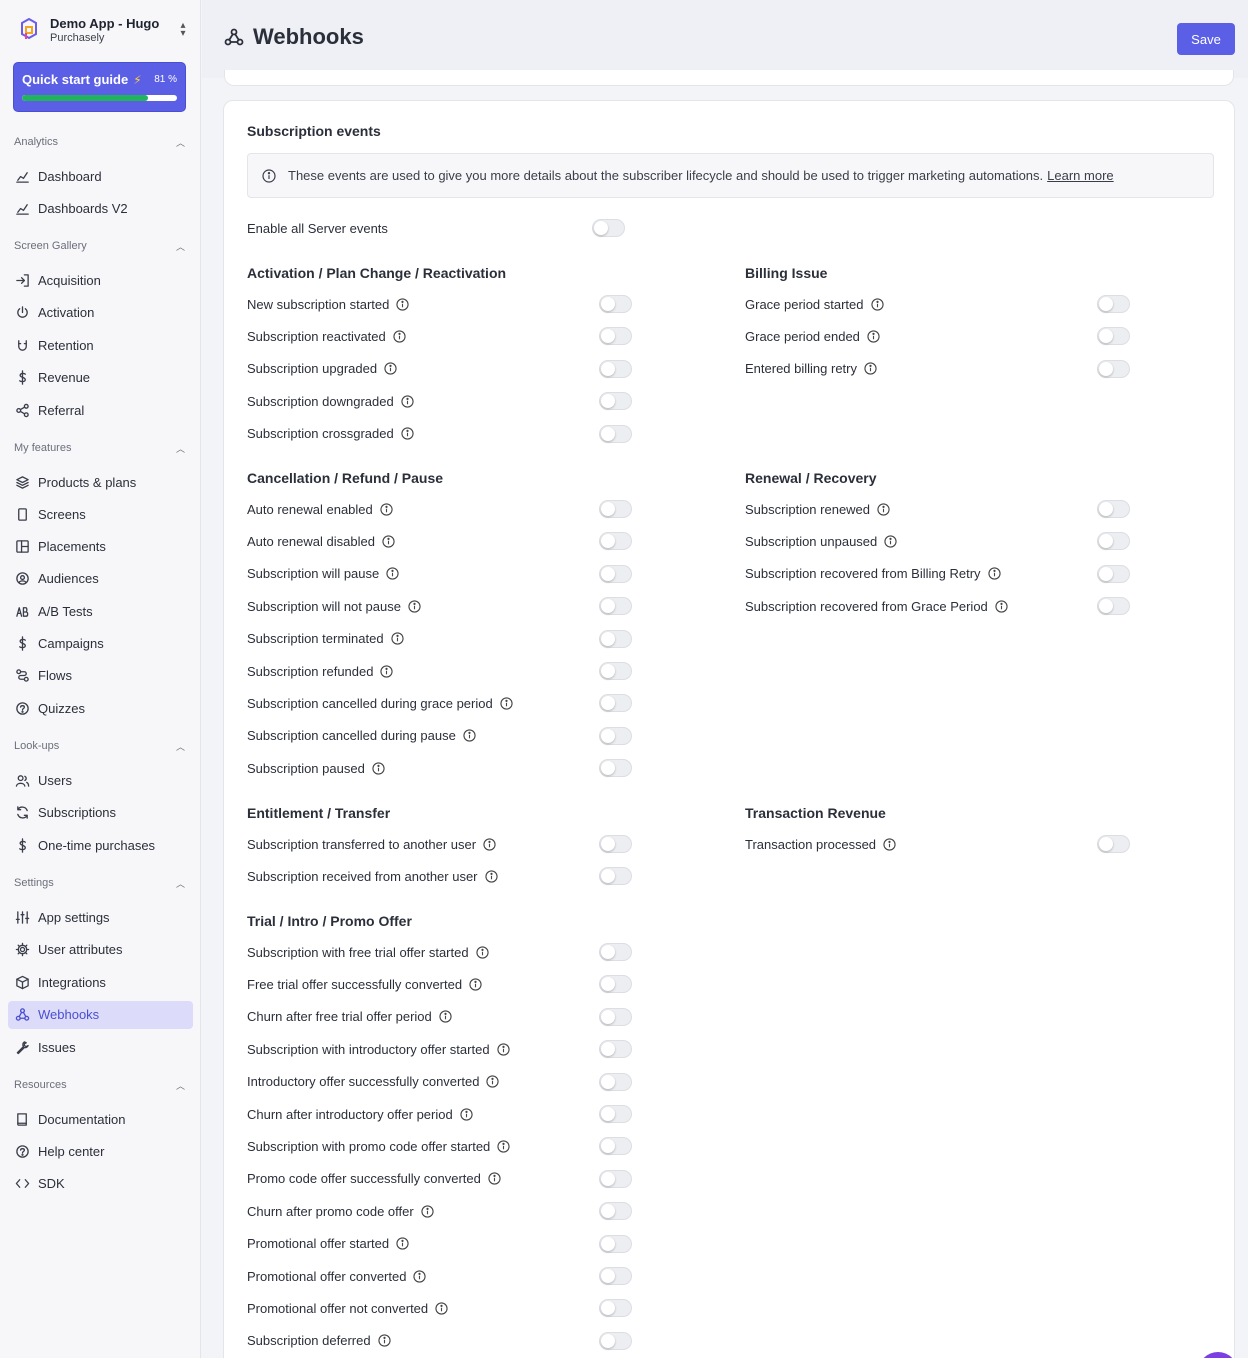 Image resolution: width=1248 pixels, height=1358 pixels. I want to click on app-switcher: Demo App - Hugo Purchasely ▴ ▾, so click(100, 30).